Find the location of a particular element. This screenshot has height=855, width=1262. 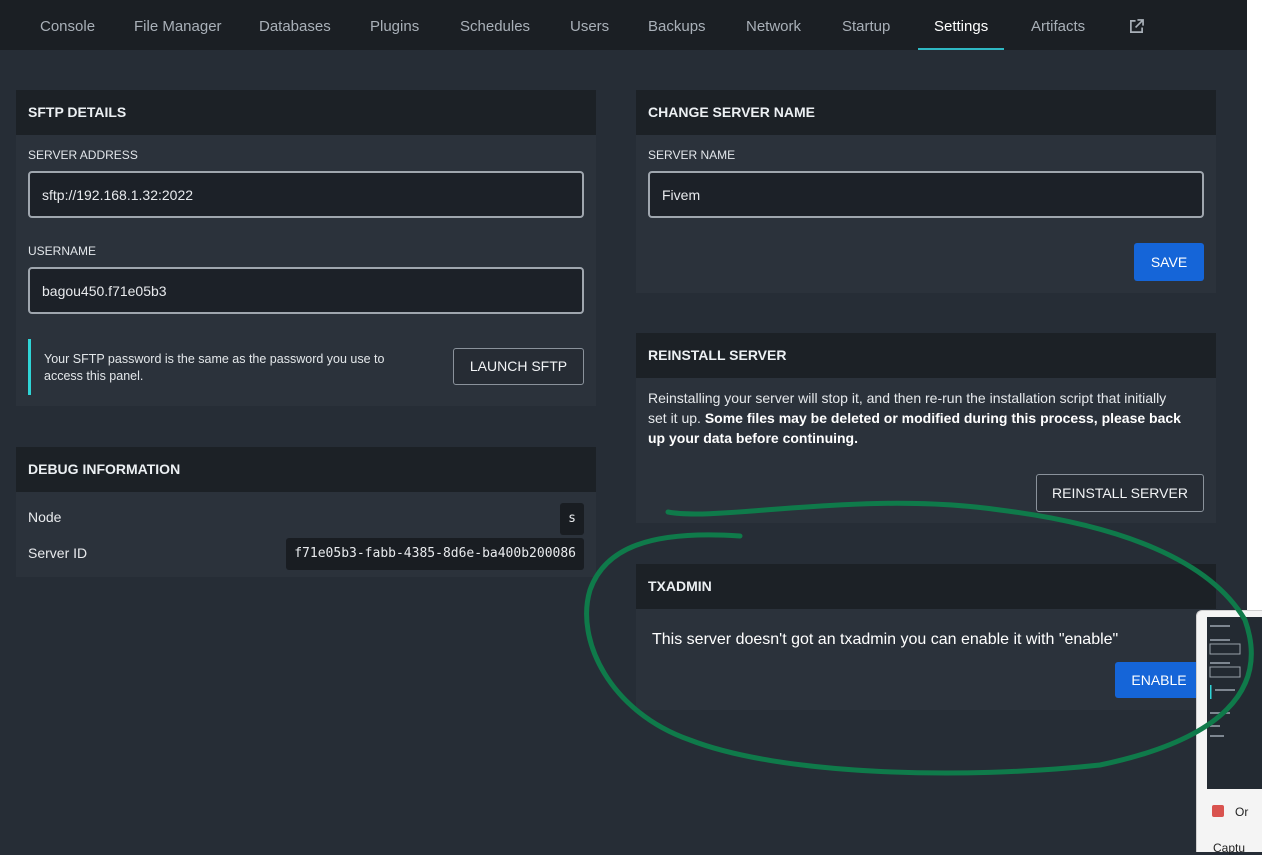

server-name-label: SERVER NAME is located at coordinates (692, 155).